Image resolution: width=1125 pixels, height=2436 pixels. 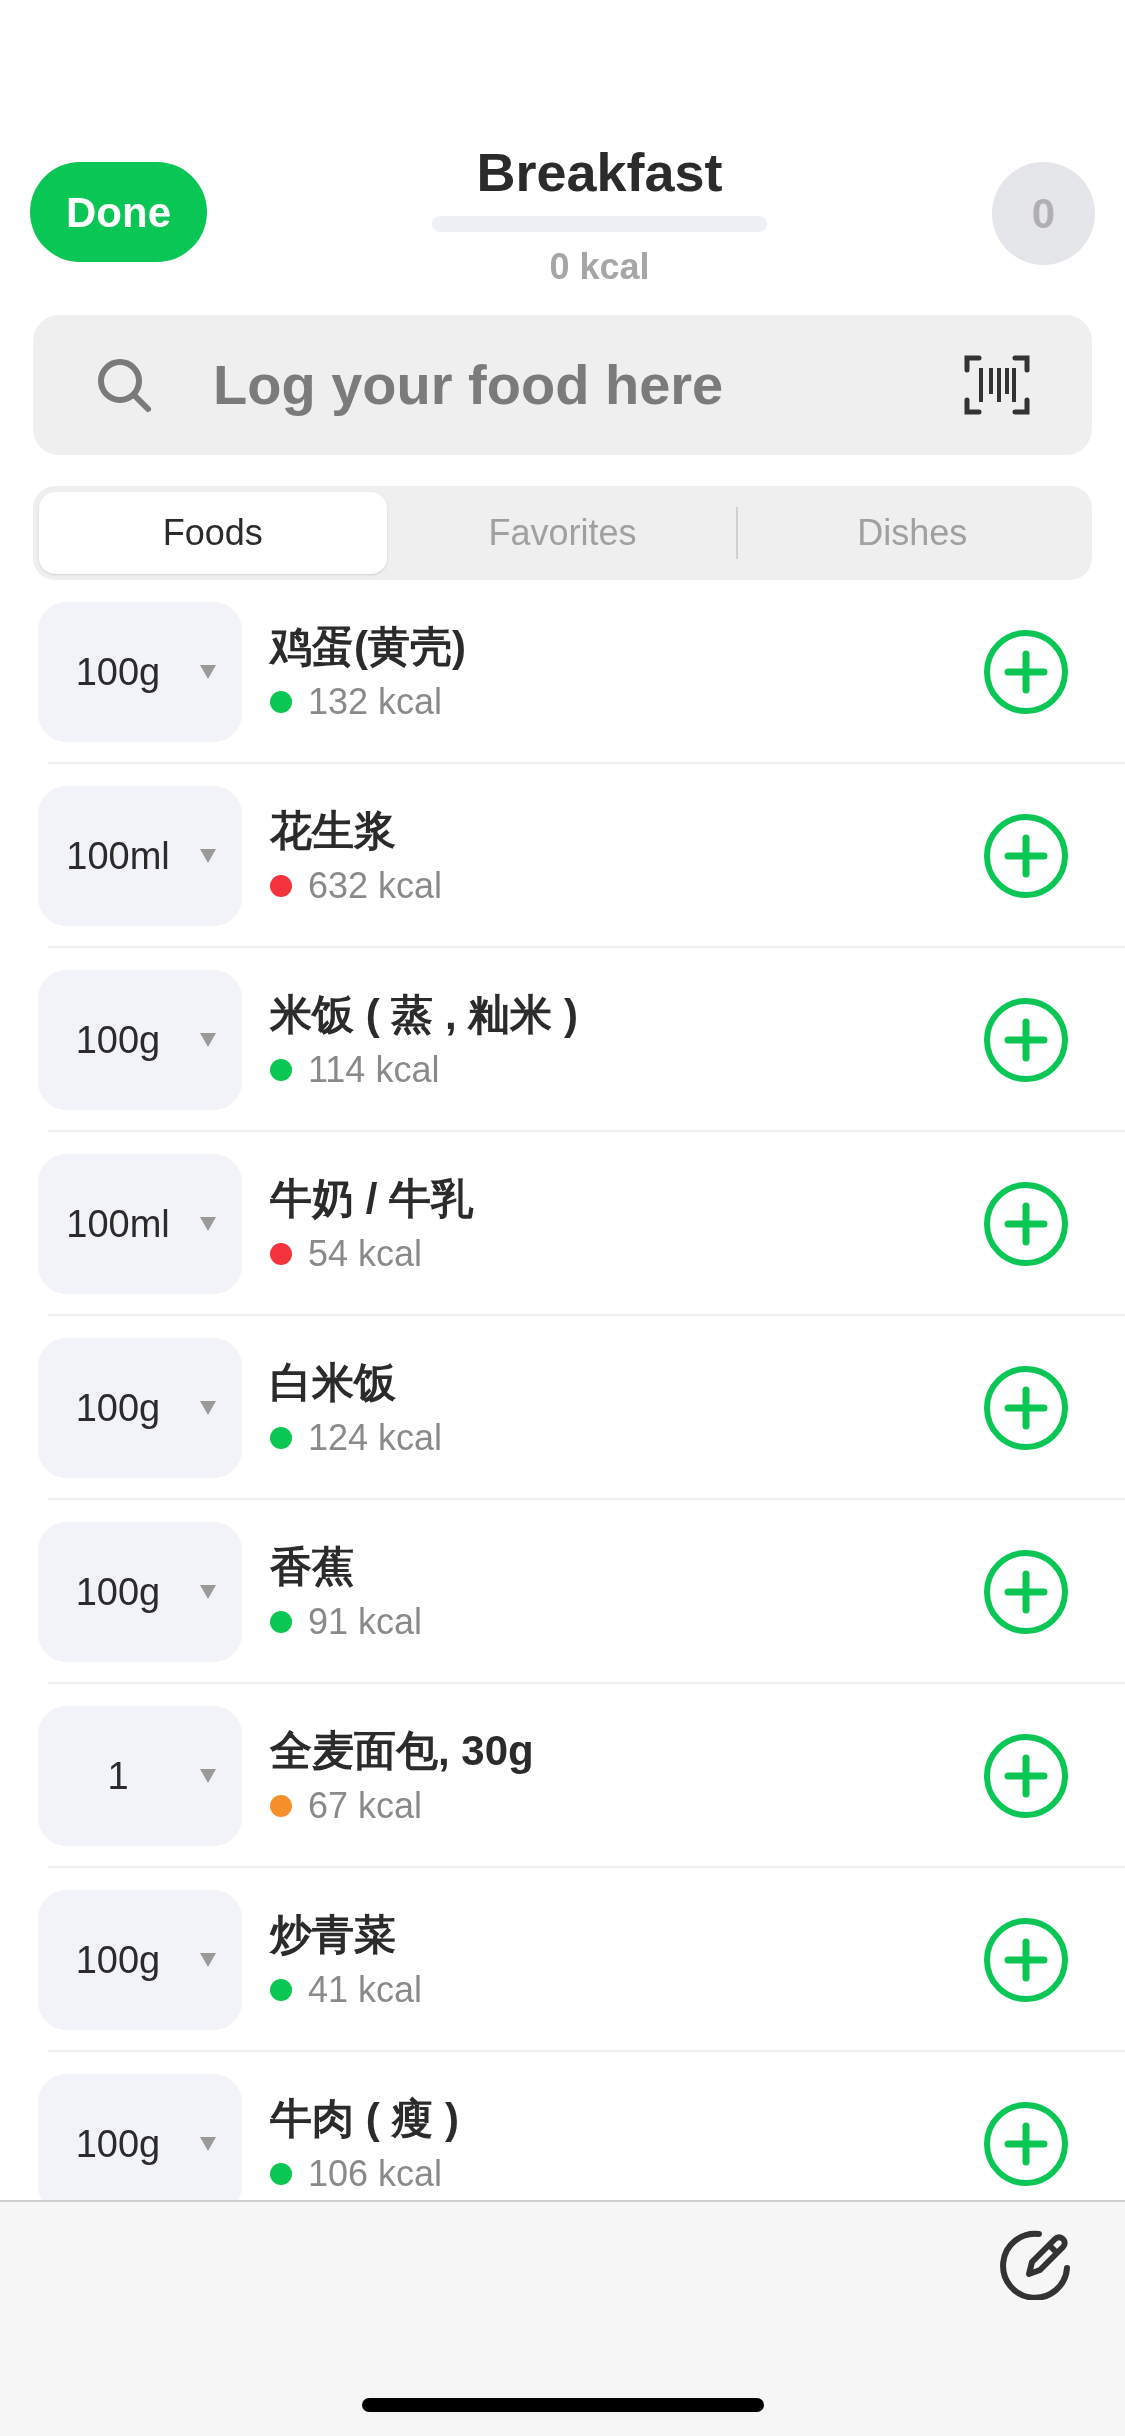 What do you see at coordinates (375, 1438) in the screenshot?
I see `food-calories: 124 kcal` at bounding box center [375, 1438].